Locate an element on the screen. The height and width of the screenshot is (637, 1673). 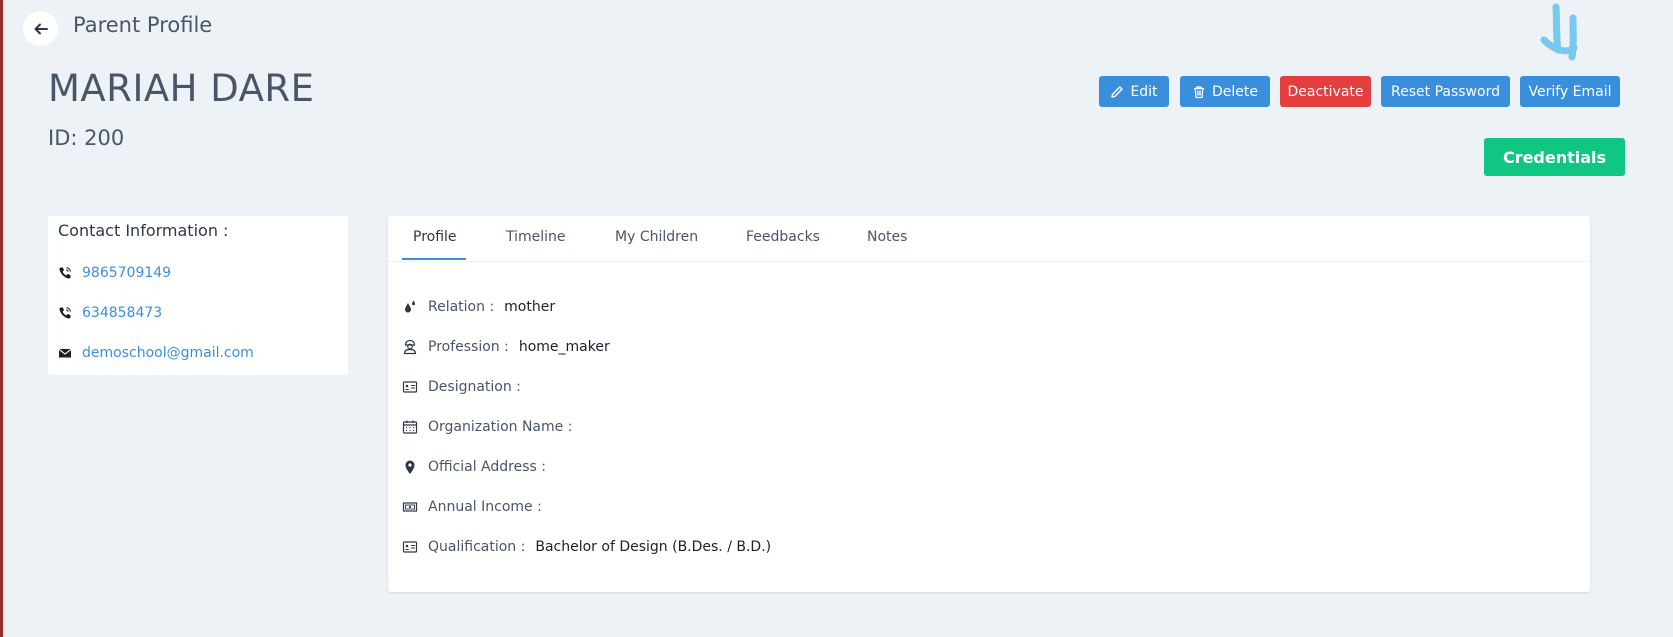
contact-phone-row: 634858473 is located at coordinates (110, 313).